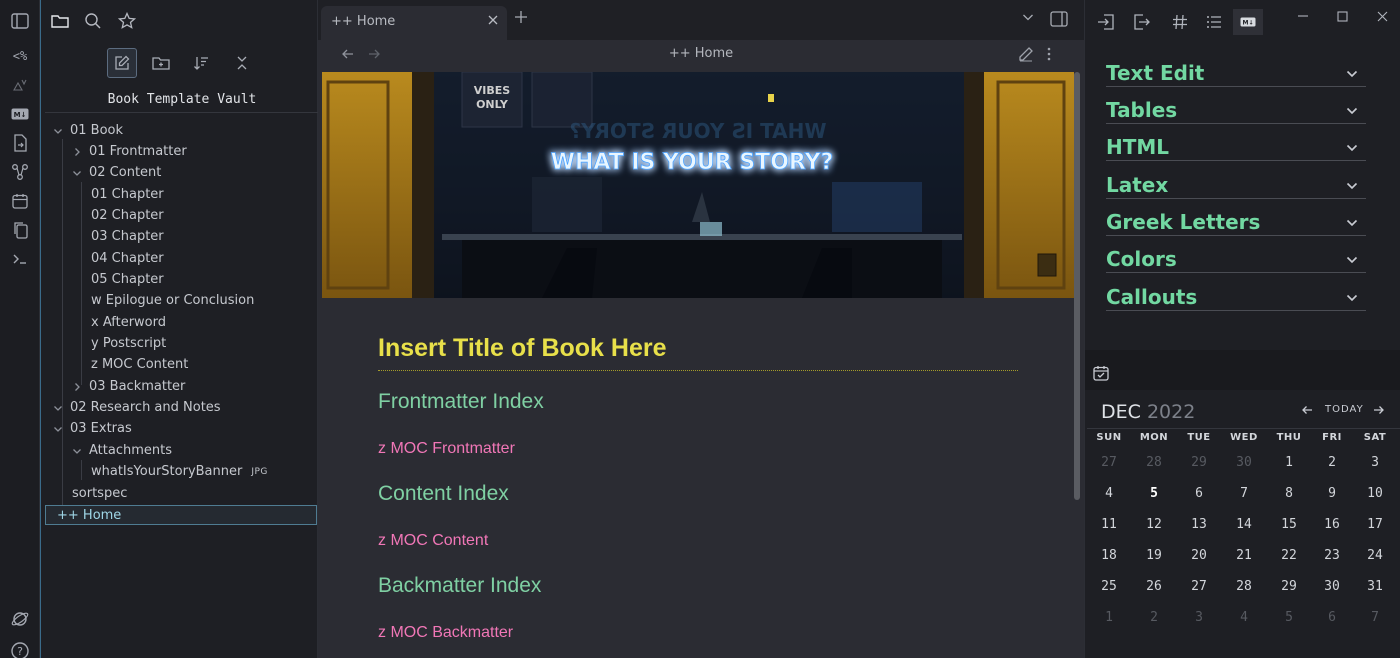 The image size is (1400, 658). I want to click on folder-01-book: 01 Book, so click(87, 130).